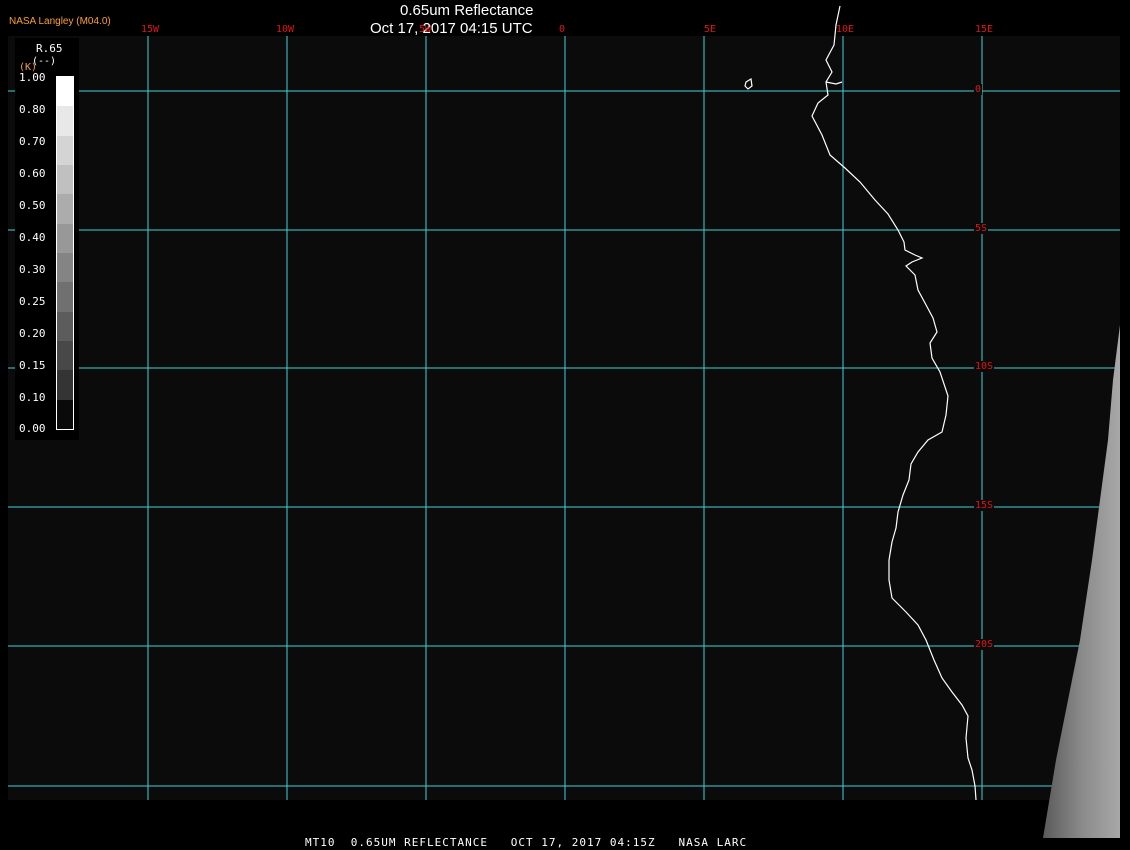 The height and width of the screenshot is (850, 1130). What do you see at coordinates (845, 29) in the screenshot?
I see `lon-label-10e: 10E` at bounding box center [845, 29].